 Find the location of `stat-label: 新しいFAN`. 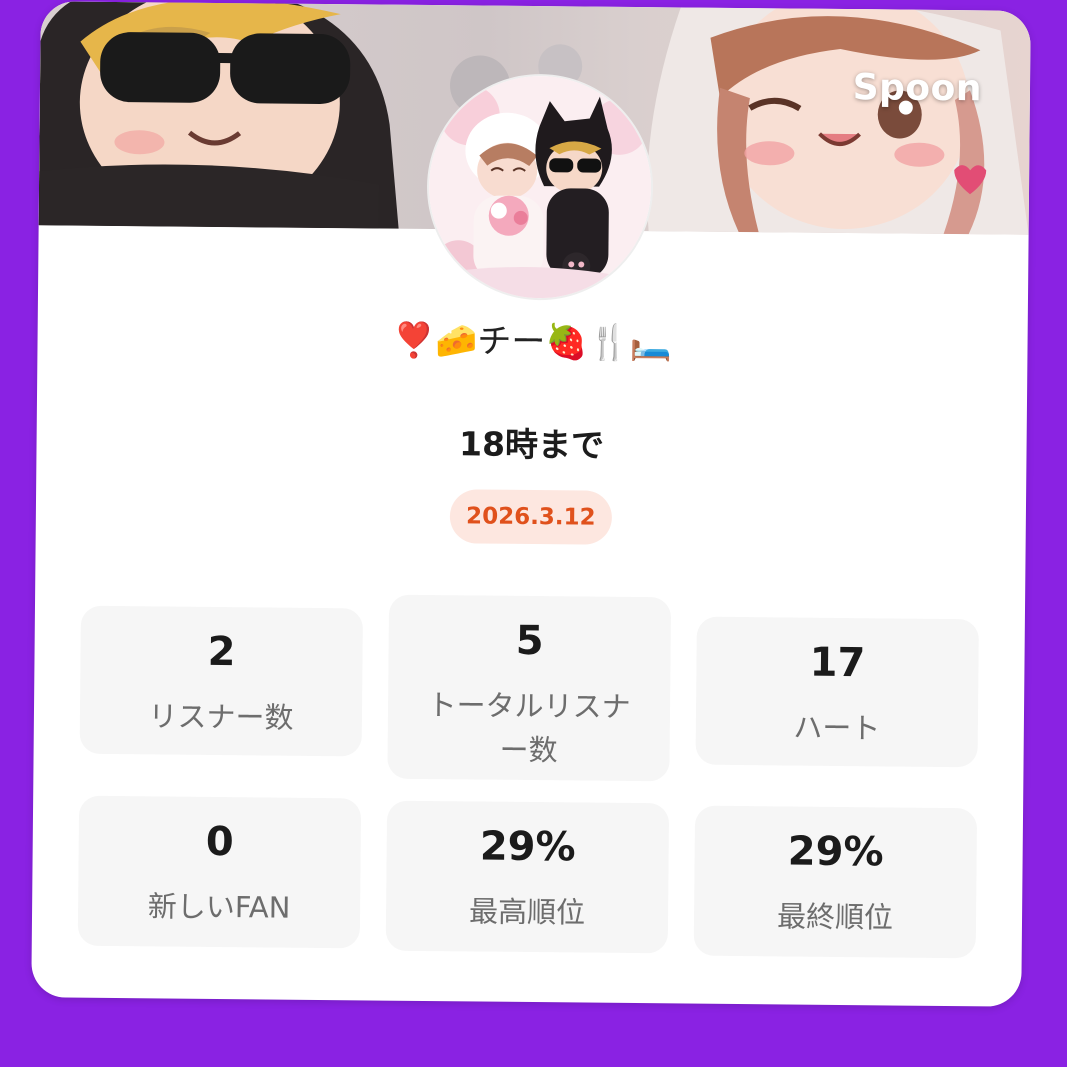

stat-label: 新しいFAN is located at coordinates (219, 907).